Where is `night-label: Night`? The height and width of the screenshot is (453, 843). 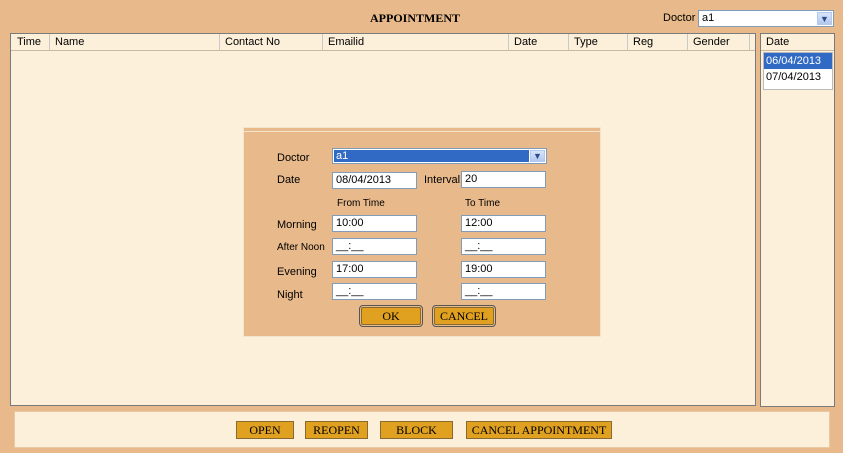
night-label: Night is located at coordinates (290, 295).